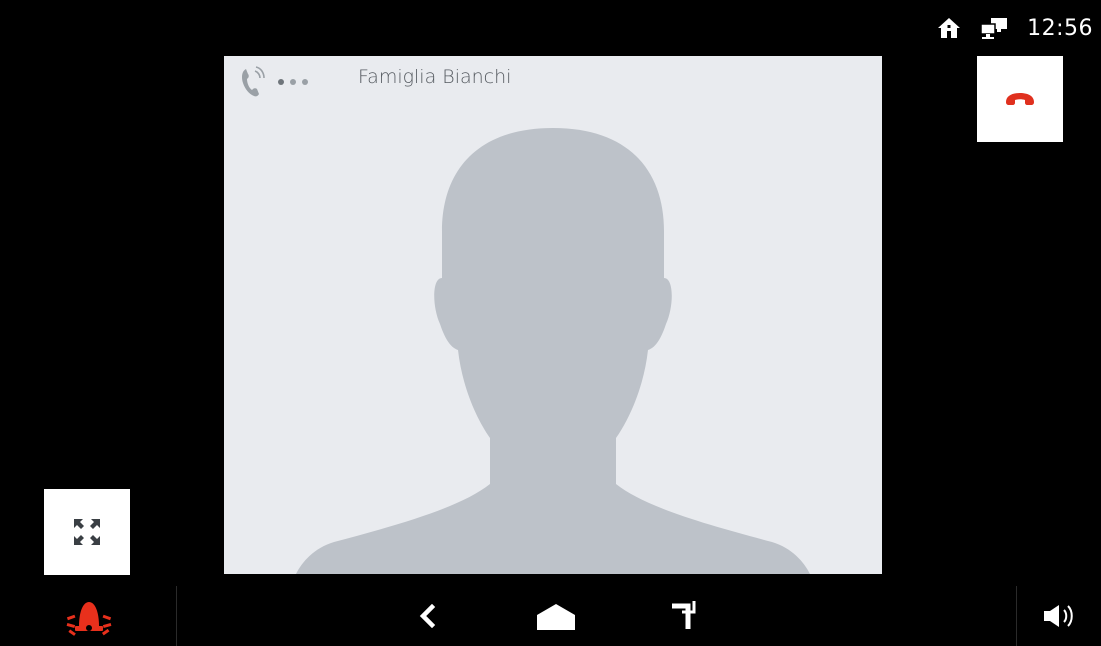 The height and width of the screenshot is (646, 1101). I want to click on hangup-phone-icon, so click(1020, 99).